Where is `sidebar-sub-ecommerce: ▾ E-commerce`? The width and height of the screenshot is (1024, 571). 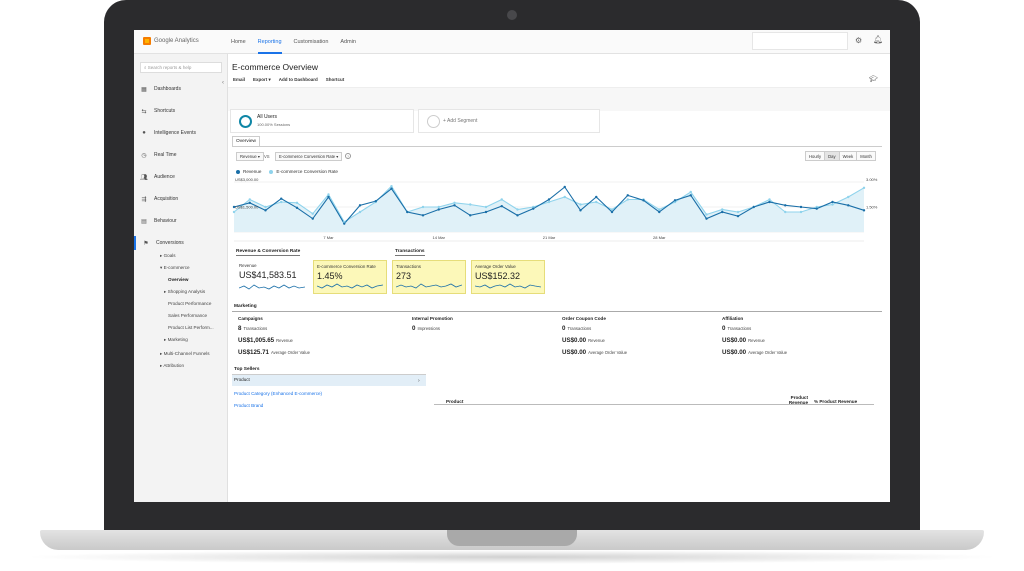 sidebar-sub-ecommerce: ▾ E-commerce is located at coordinates (175, 268).